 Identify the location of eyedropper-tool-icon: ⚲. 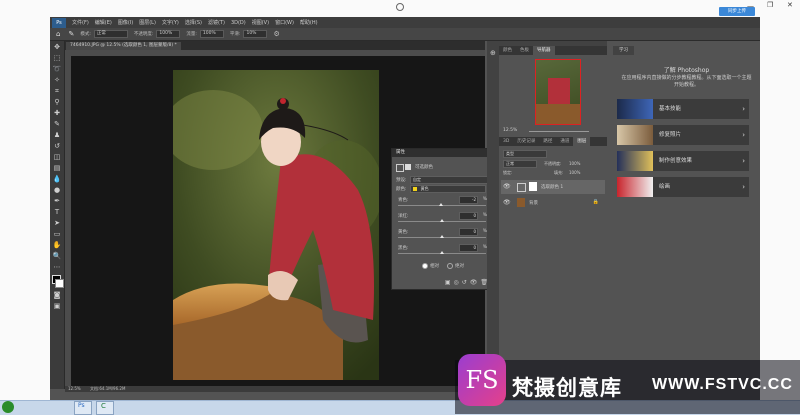
(57, 102).